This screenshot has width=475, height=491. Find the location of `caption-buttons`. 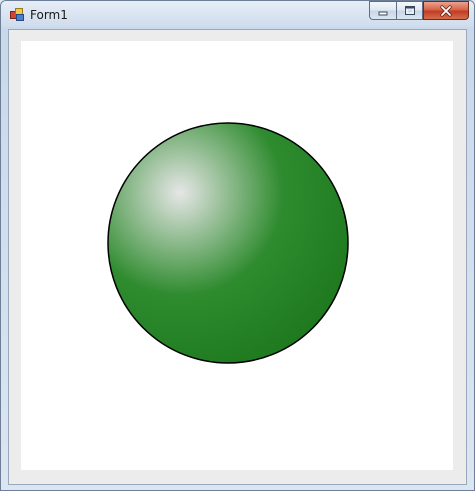

caption-buttons is located at coordinates (419, 10).